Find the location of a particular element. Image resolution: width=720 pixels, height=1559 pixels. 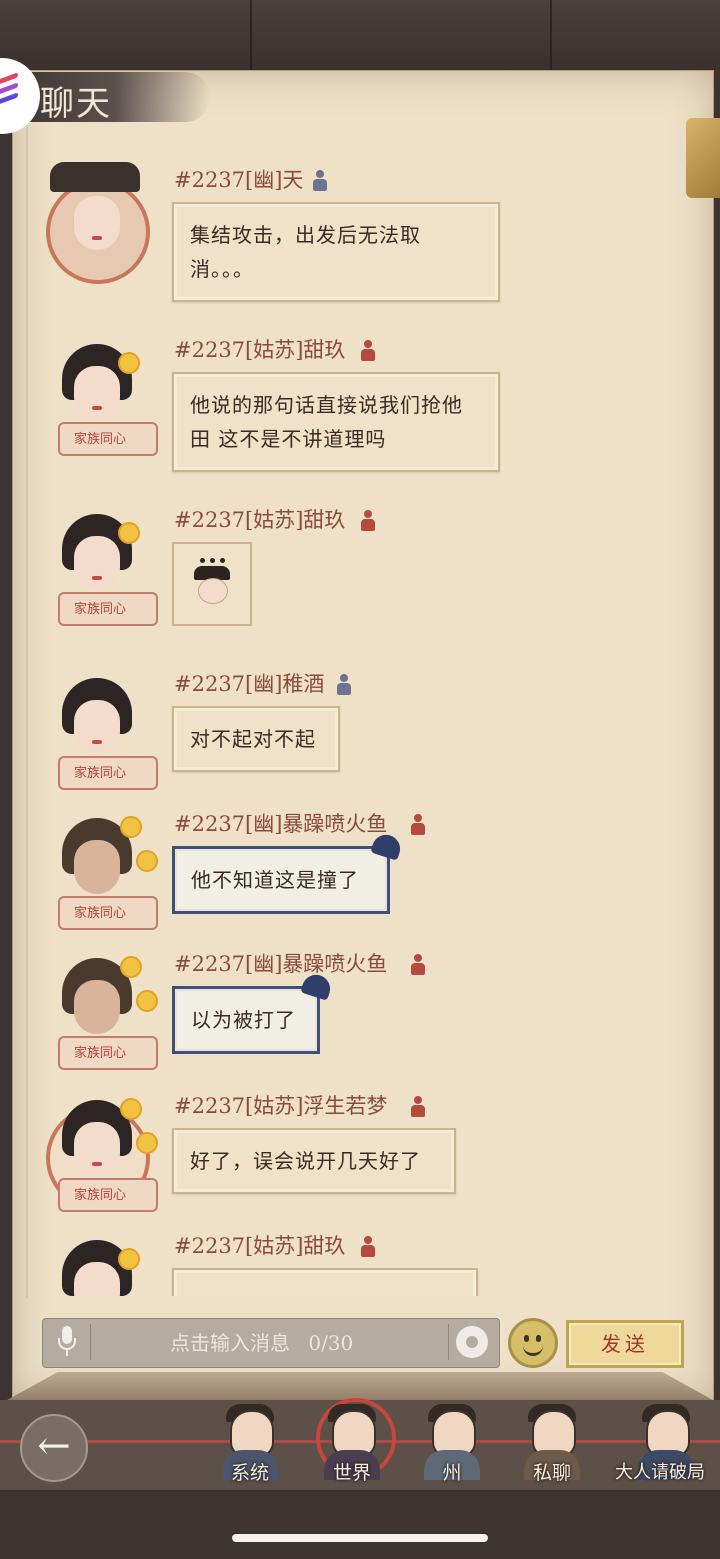

tab-event: 大人请破局 is located at coordinates (665, 1443).